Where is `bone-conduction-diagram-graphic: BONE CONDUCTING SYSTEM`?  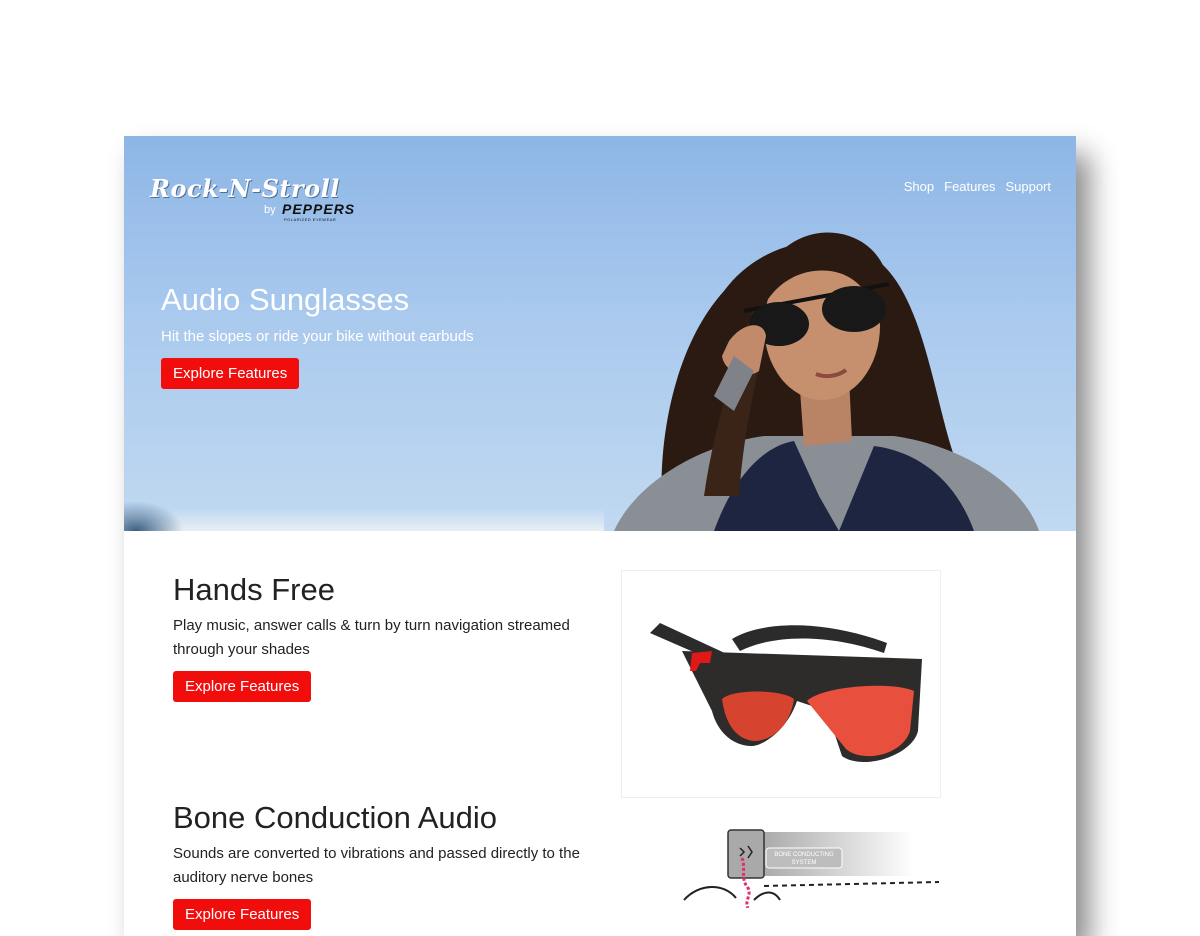
bone-conduction-diagram-graphic: BONE CONDUCTING SYSTEM is located at coordinates (811, 869).